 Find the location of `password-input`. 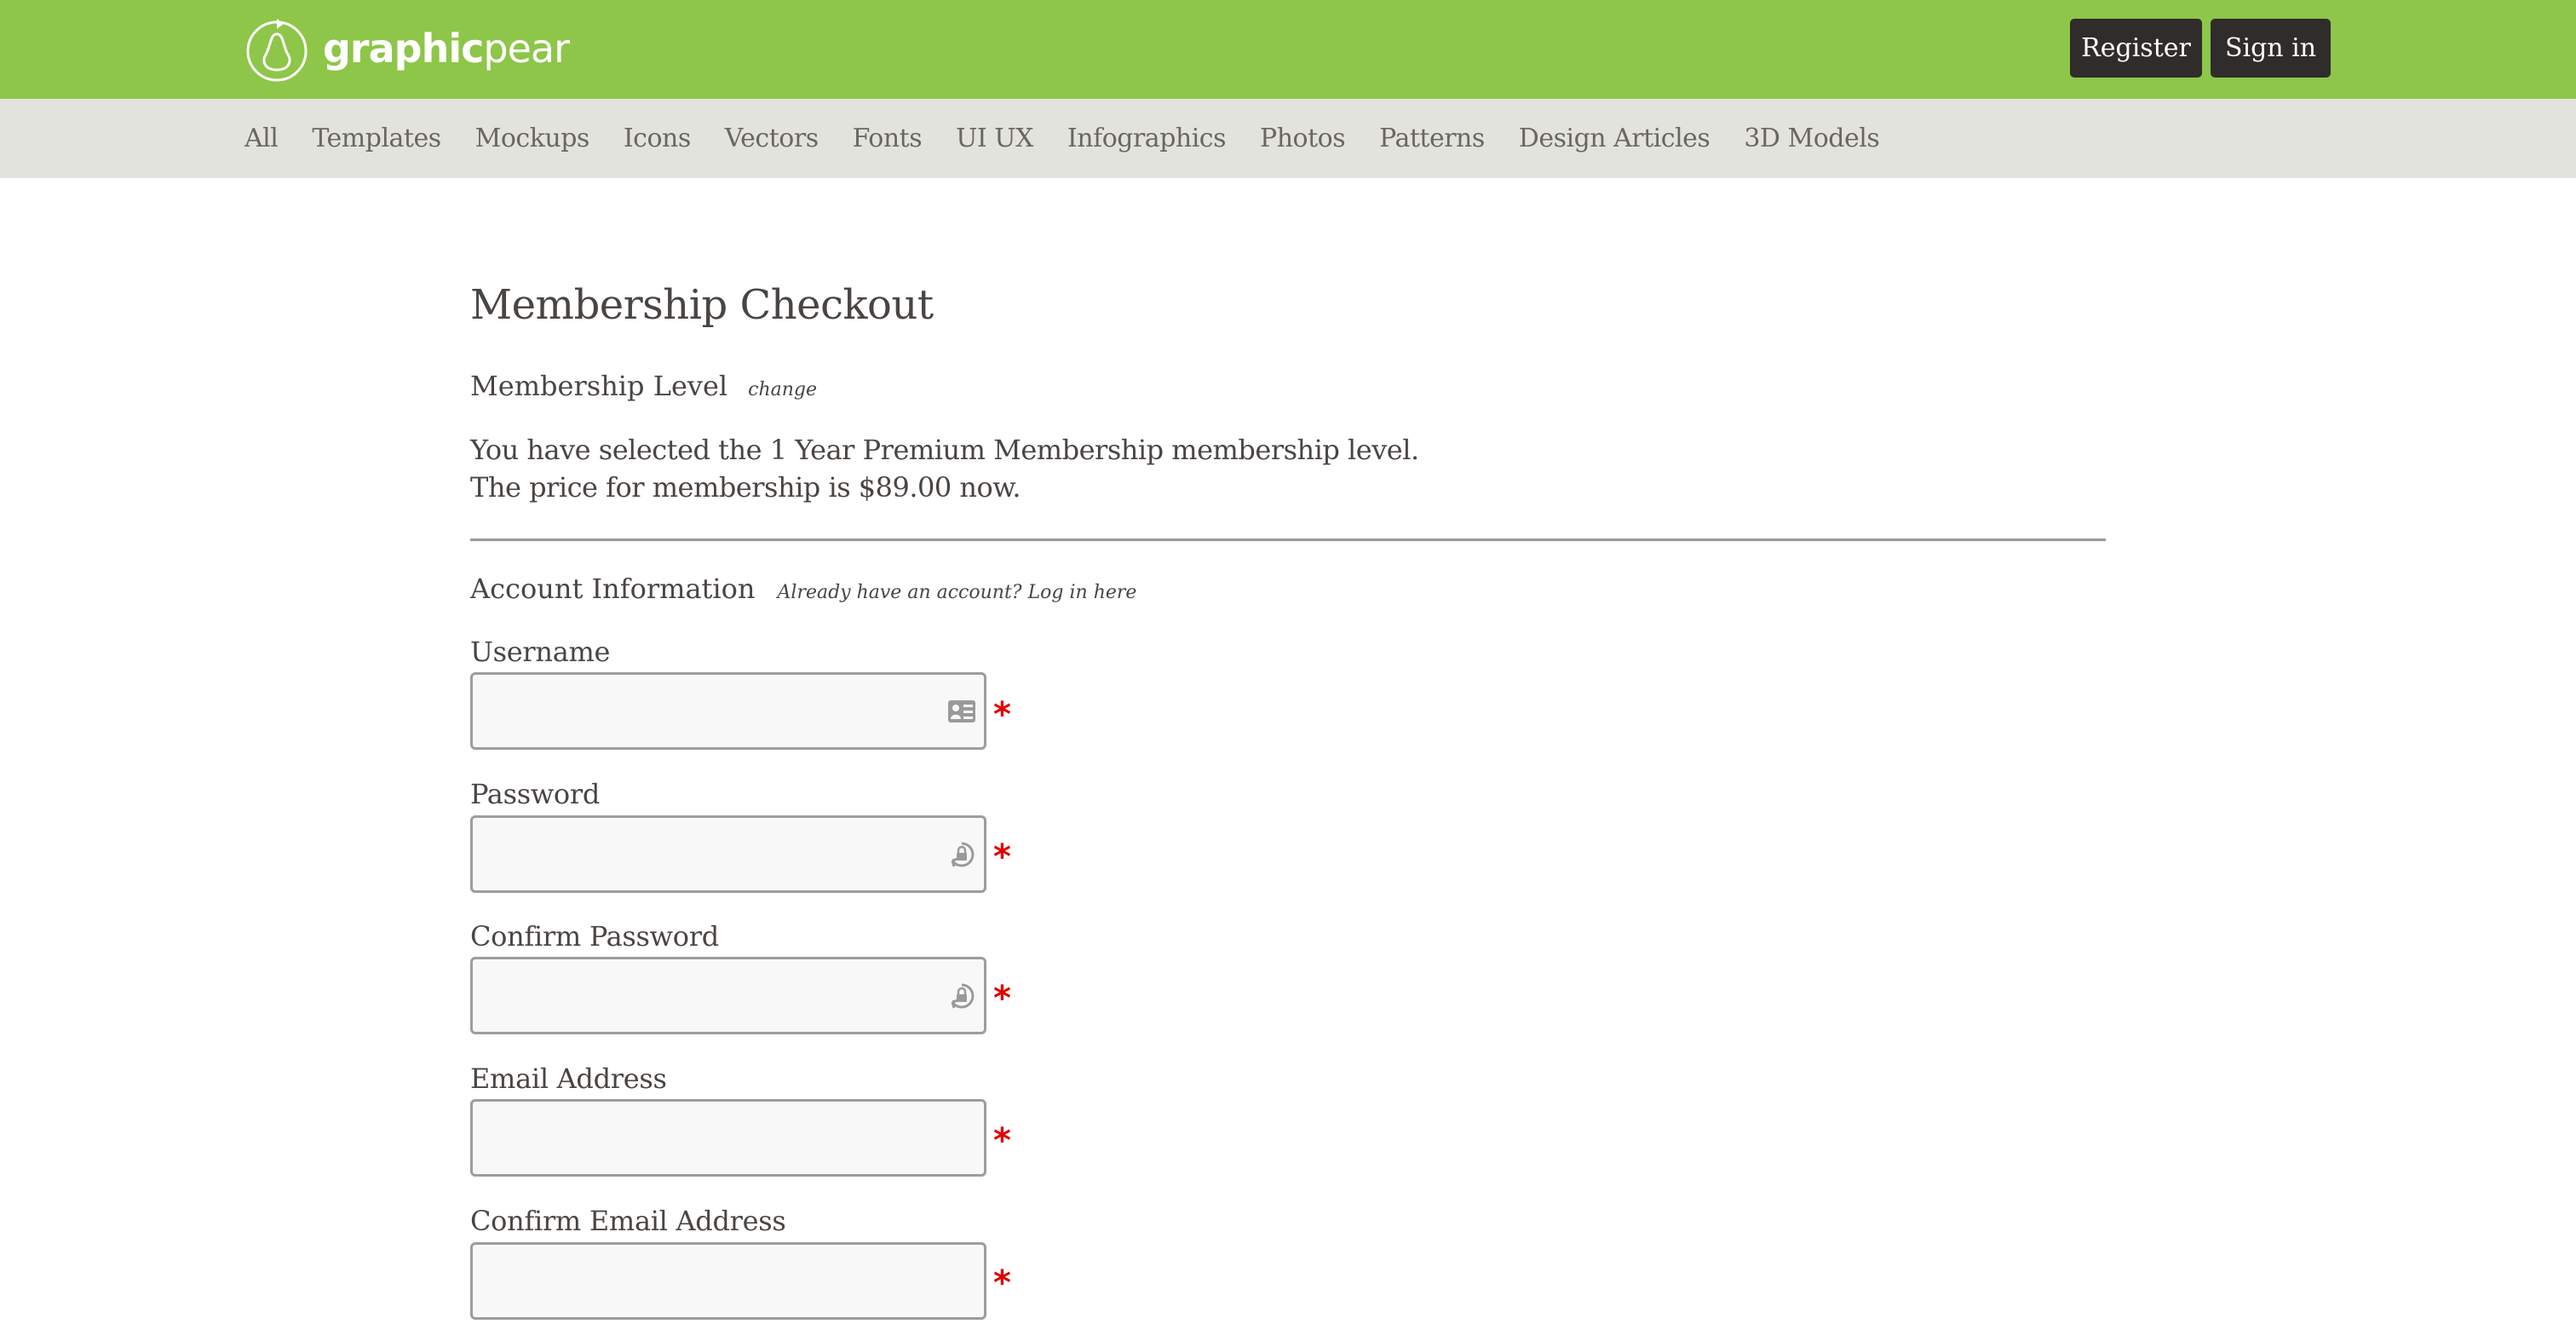

password-input is located at coordinates (728, 854).